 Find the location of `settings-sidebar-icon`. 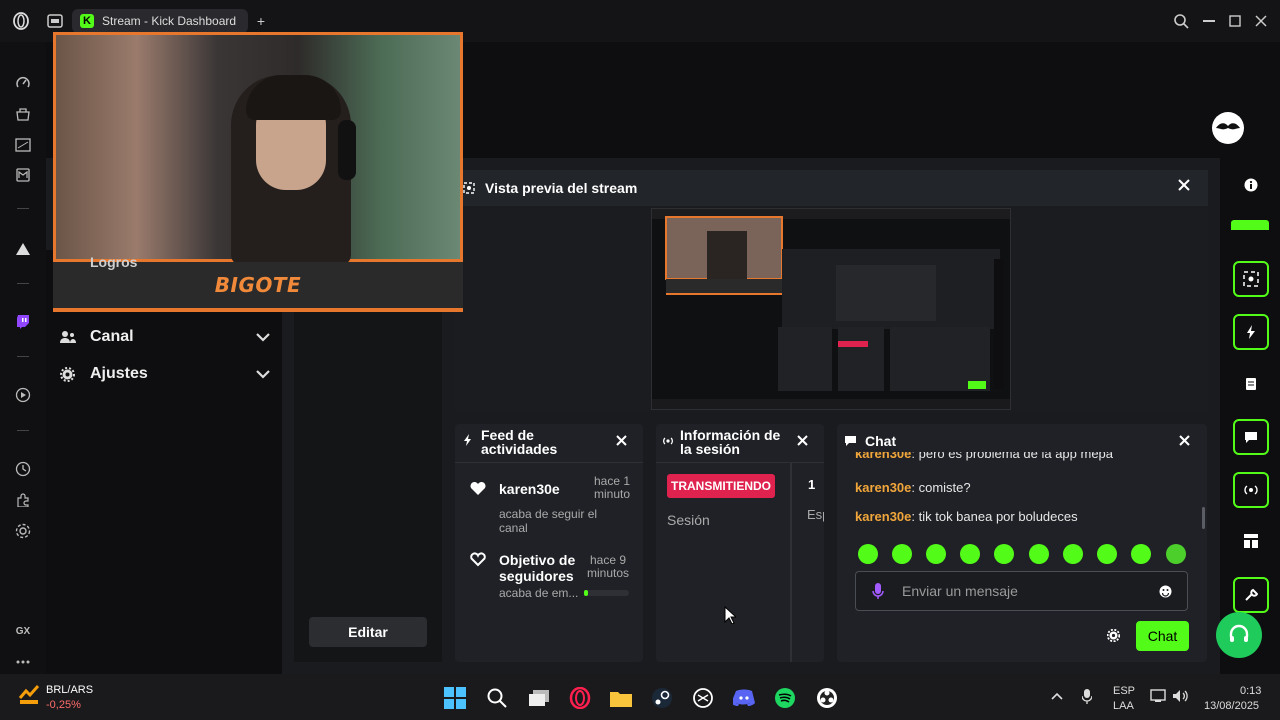

settings-sidebar-icon is located at coordinates (23, 531).